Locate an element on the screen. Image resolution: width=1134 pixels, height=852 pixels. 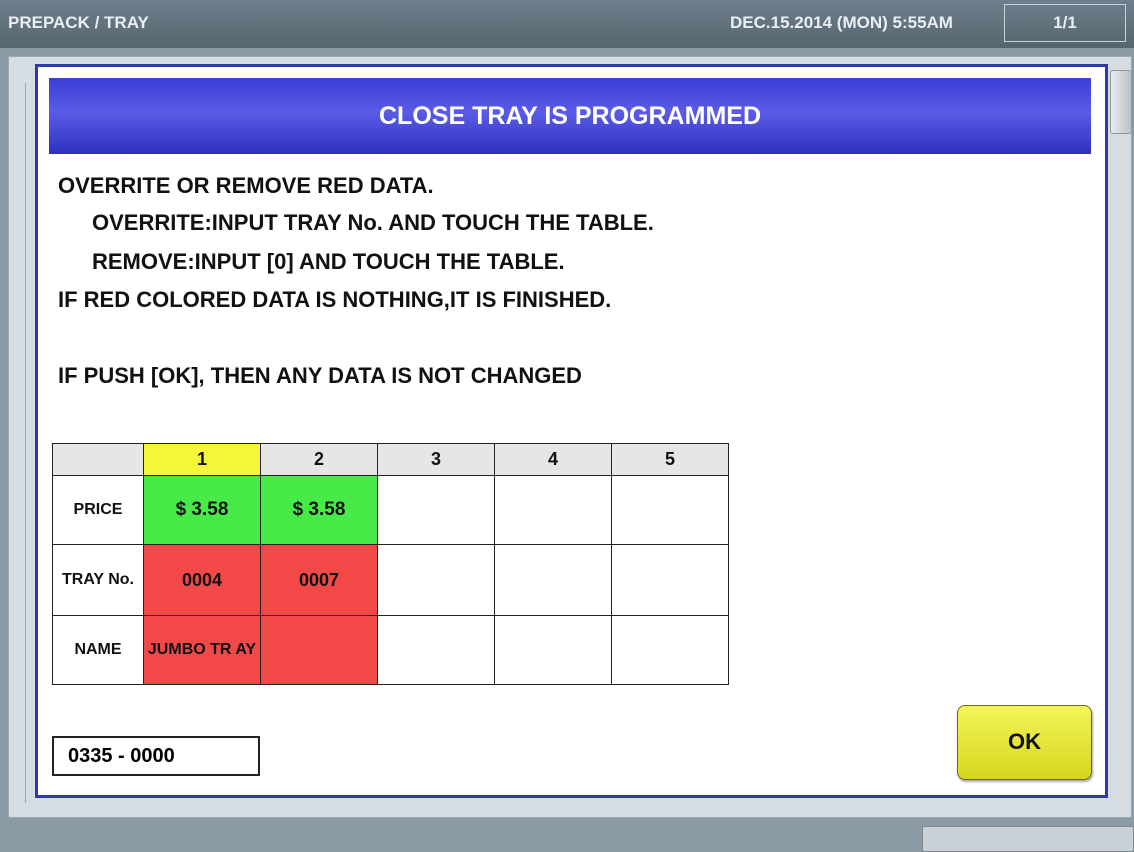
column-header-5: 5 is located at coordinates (670, 459).